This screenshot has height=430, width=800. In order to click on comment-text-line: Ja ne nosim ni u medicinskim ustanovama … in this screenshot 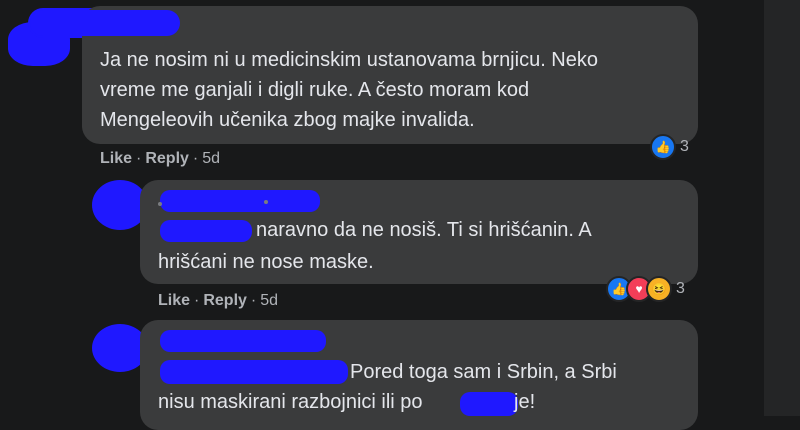, I will do `click(349, 60)`.